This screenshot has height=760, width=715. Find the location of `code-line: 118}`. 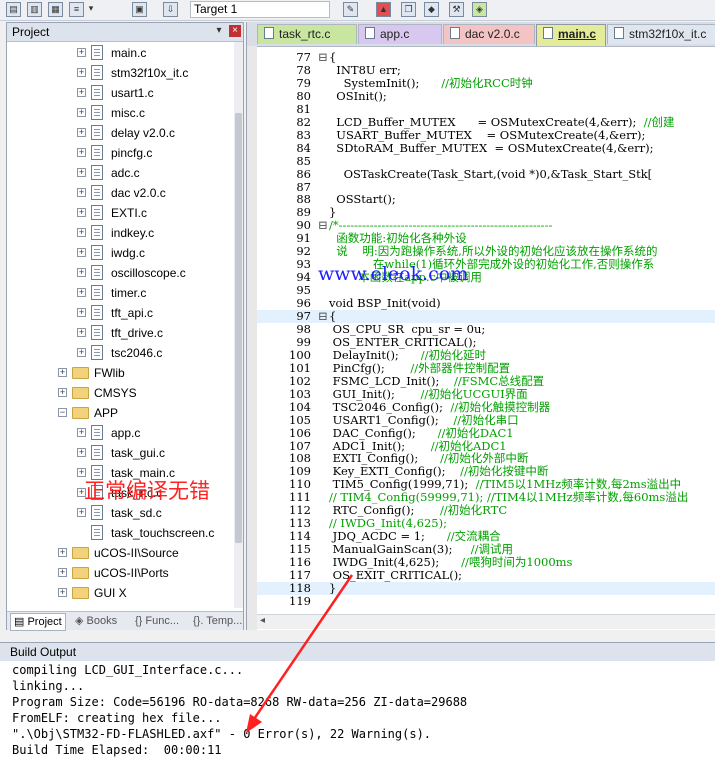

code-line: 118} is located at coordinates (486, 587).